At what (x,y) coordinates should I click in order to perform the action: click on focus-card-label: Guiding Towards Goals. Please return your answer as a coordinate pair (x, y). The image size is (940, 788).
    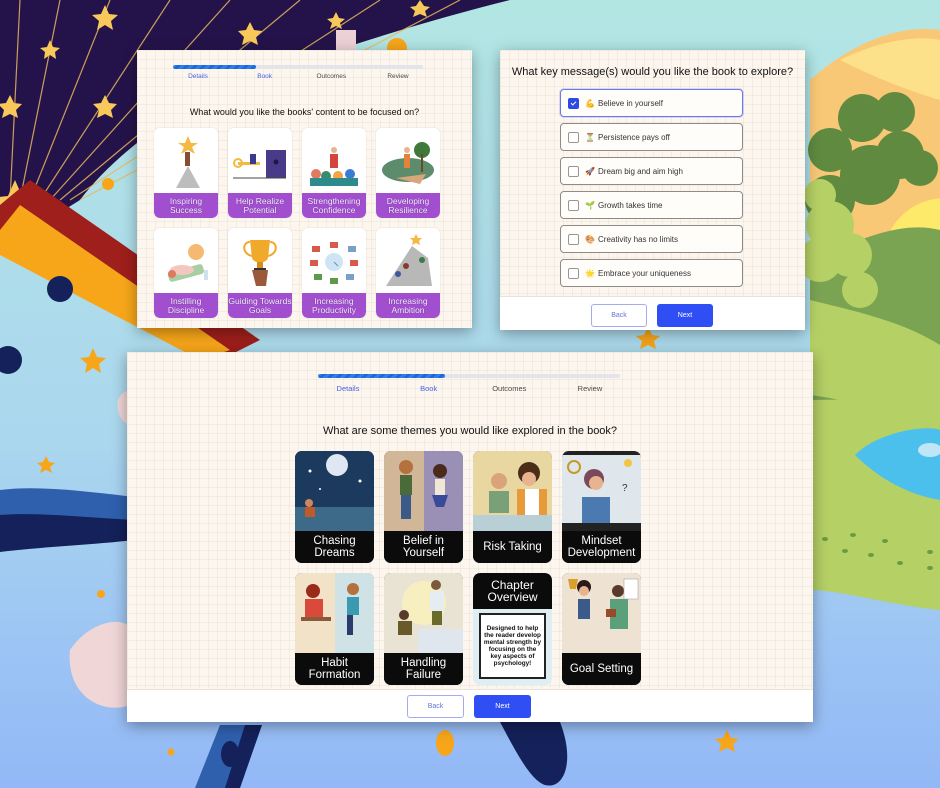
    Looking at the image, I should click on (260, 305).